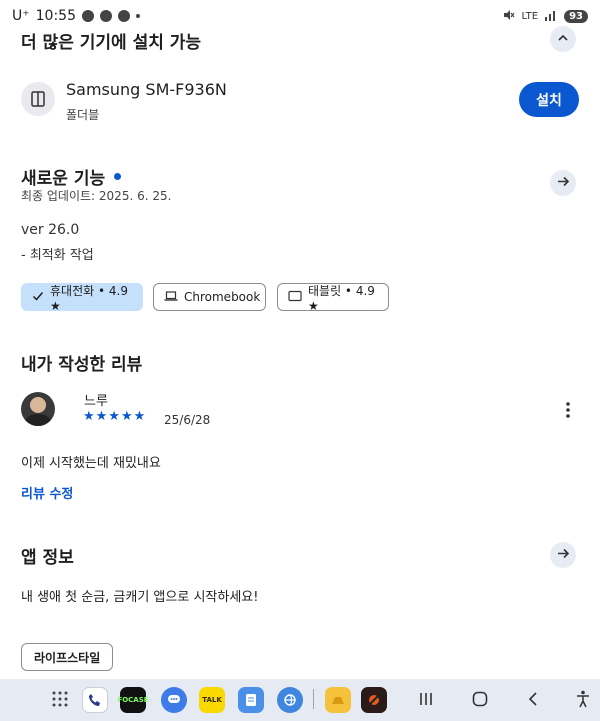 This screenshot has height=721, width=600. I want to click on whats-new-arrow-button, so click(563, 183).